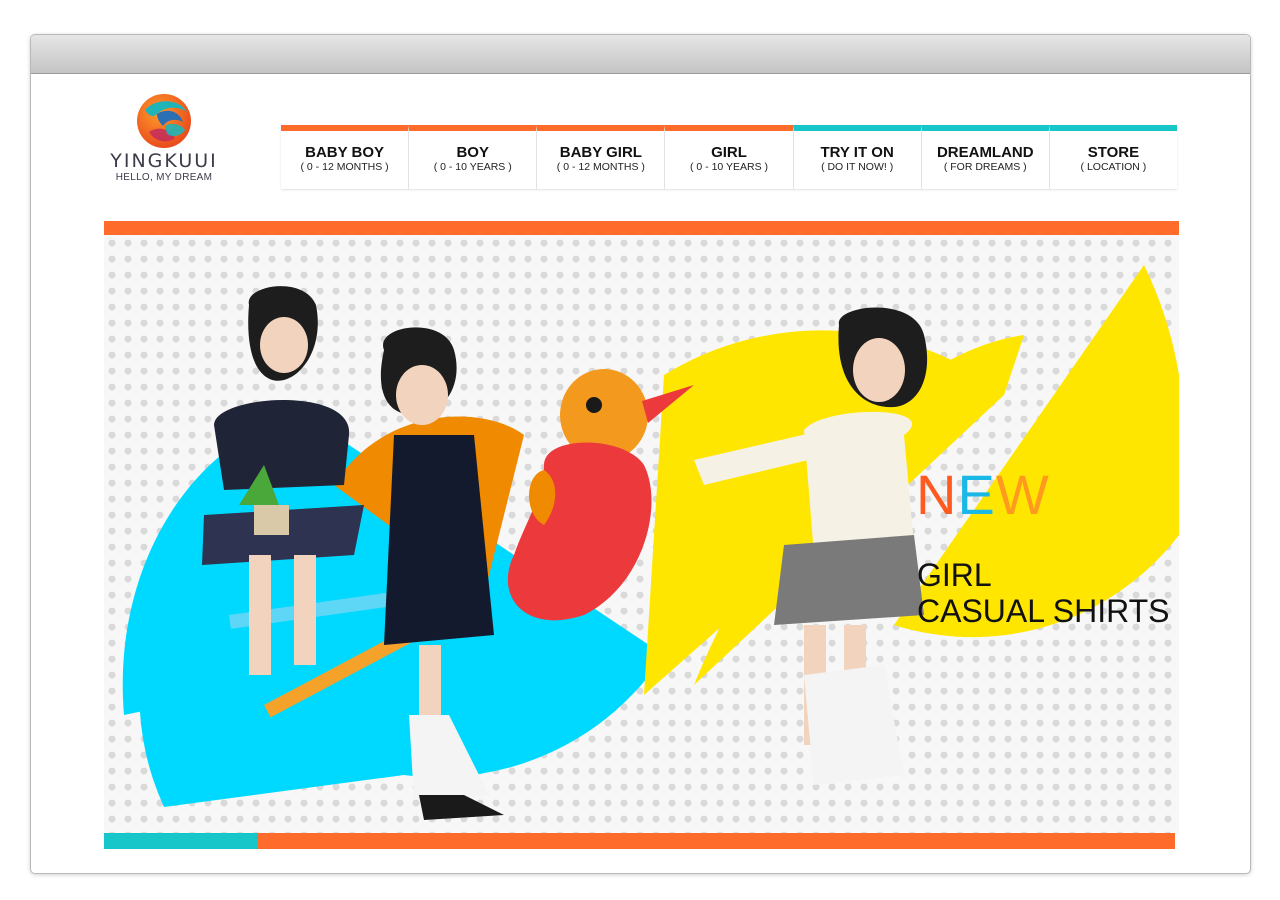 This screenshot has width=1280, height=900. What do you see at coordinates (985, 152) in the screenshot?
I see `nav-title: DREAMLAND` at bounding box center [985, 152].